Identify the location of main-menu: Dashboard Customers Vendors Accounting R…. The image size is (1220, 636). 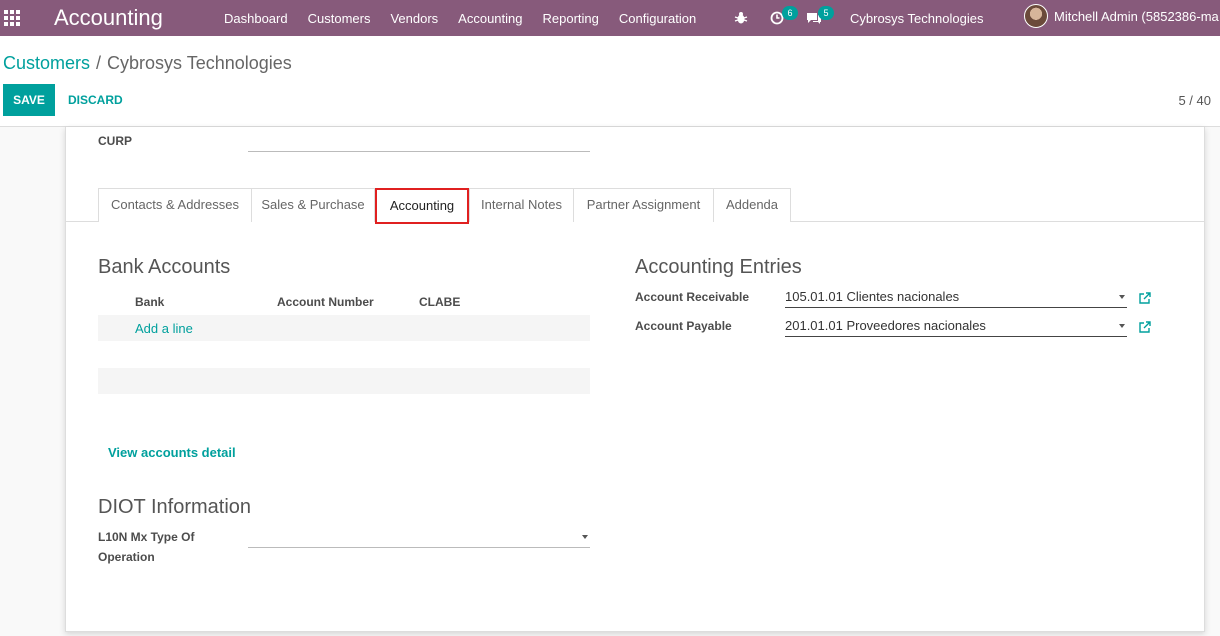
(460, 18).